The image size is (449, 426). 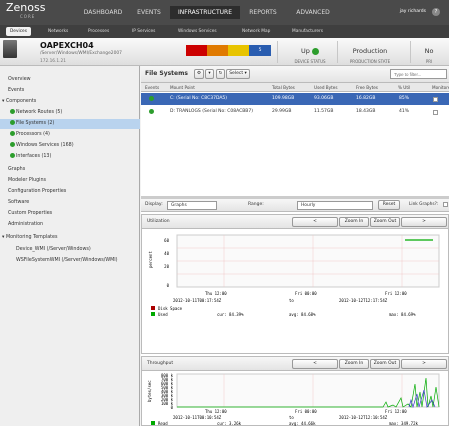 What do you see at coordinates (308, 390) in the screenshot?
I see `plot-area` at bounding box center [308, 390].